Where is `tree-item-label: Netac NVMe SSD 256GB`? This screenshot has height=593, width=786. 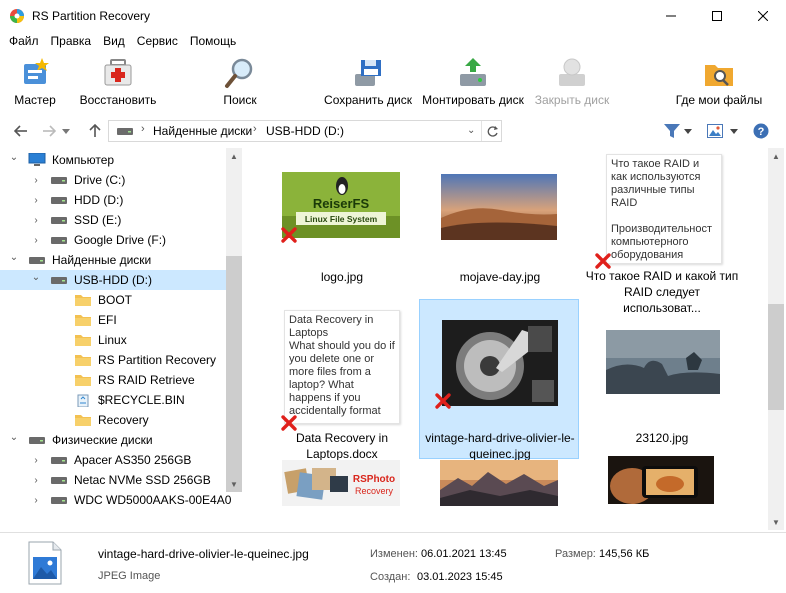 tree-item-label: Netac NVMe SSD 256GB is located at coordinates (142, 480).